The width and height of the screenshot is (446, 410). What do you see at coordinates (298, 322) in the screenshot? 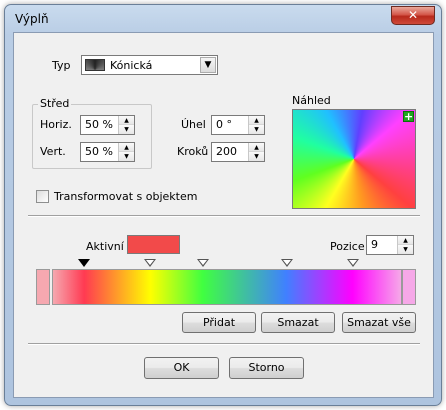
I see `delete-stop-button: Smazat` at bounding box center [298, 322].